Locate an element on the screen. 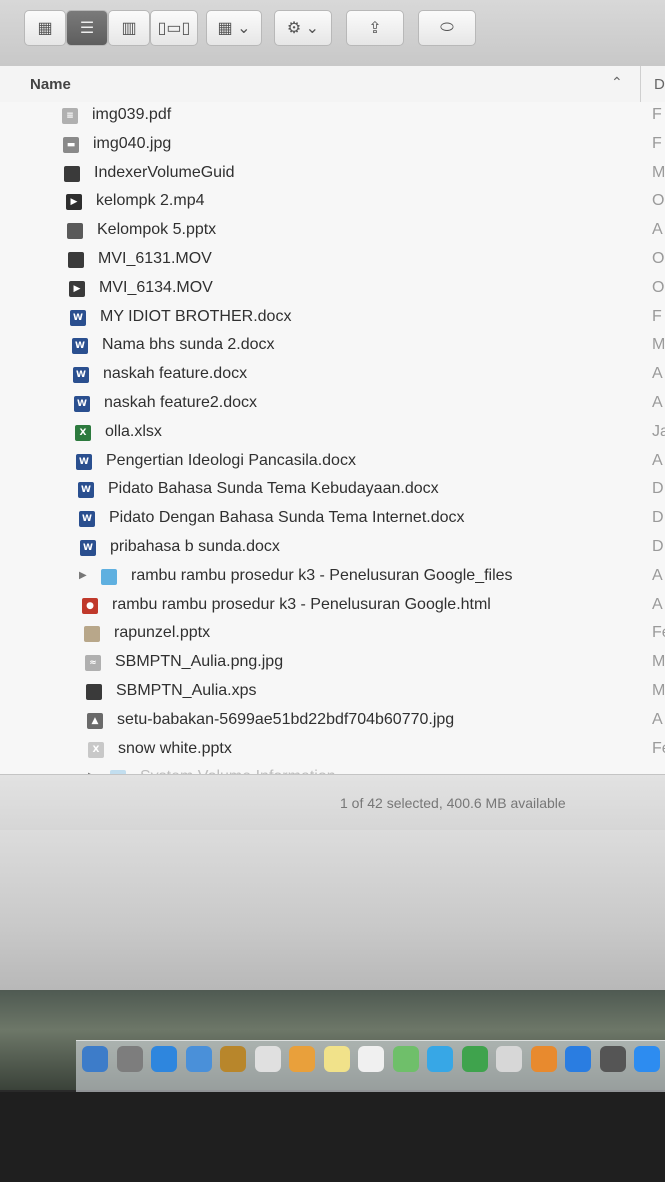  file-row: W Nama bhs sunda 2.docx M is located at coordinates (332, 346).